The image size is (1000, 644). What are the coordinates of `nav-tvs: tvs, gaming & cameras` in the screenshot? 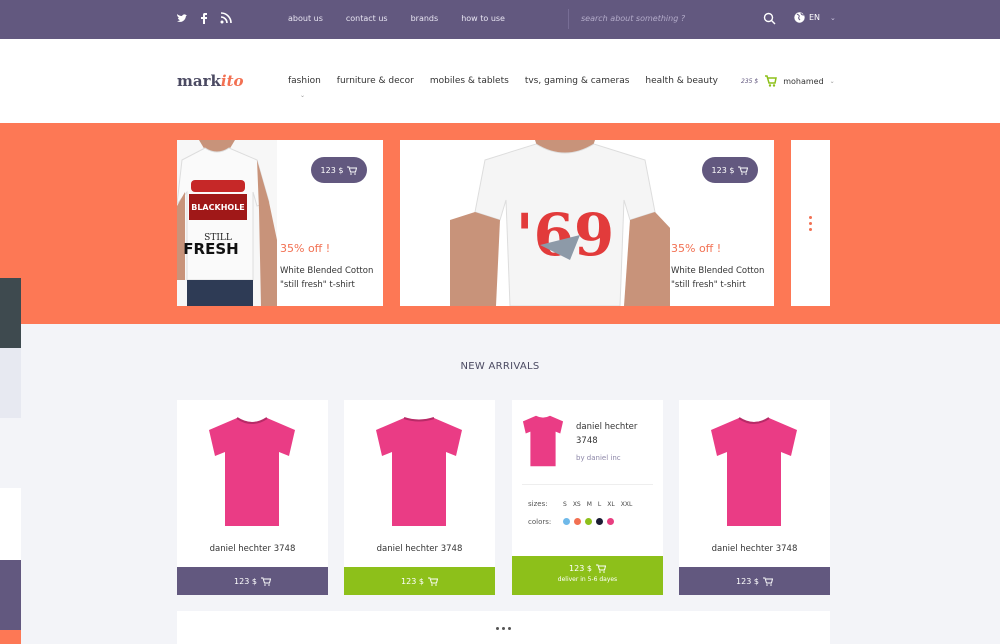 It's located at (577, 81).